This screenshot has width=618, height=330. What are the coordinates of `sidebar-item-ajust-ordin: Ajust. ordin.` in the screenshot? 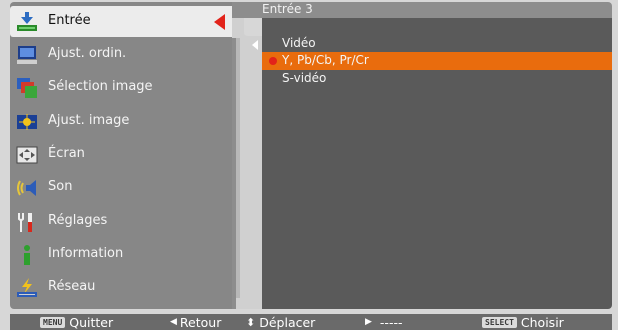 It's located at (125, 54).